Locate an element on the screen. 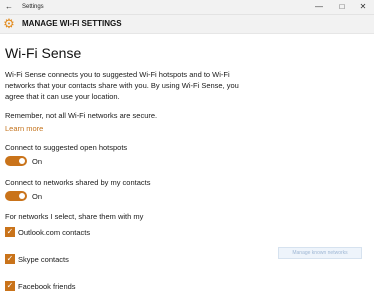 The image size is (374, 303). facebook-friends-label: Facebook friends is located at coordinates (47, 286).